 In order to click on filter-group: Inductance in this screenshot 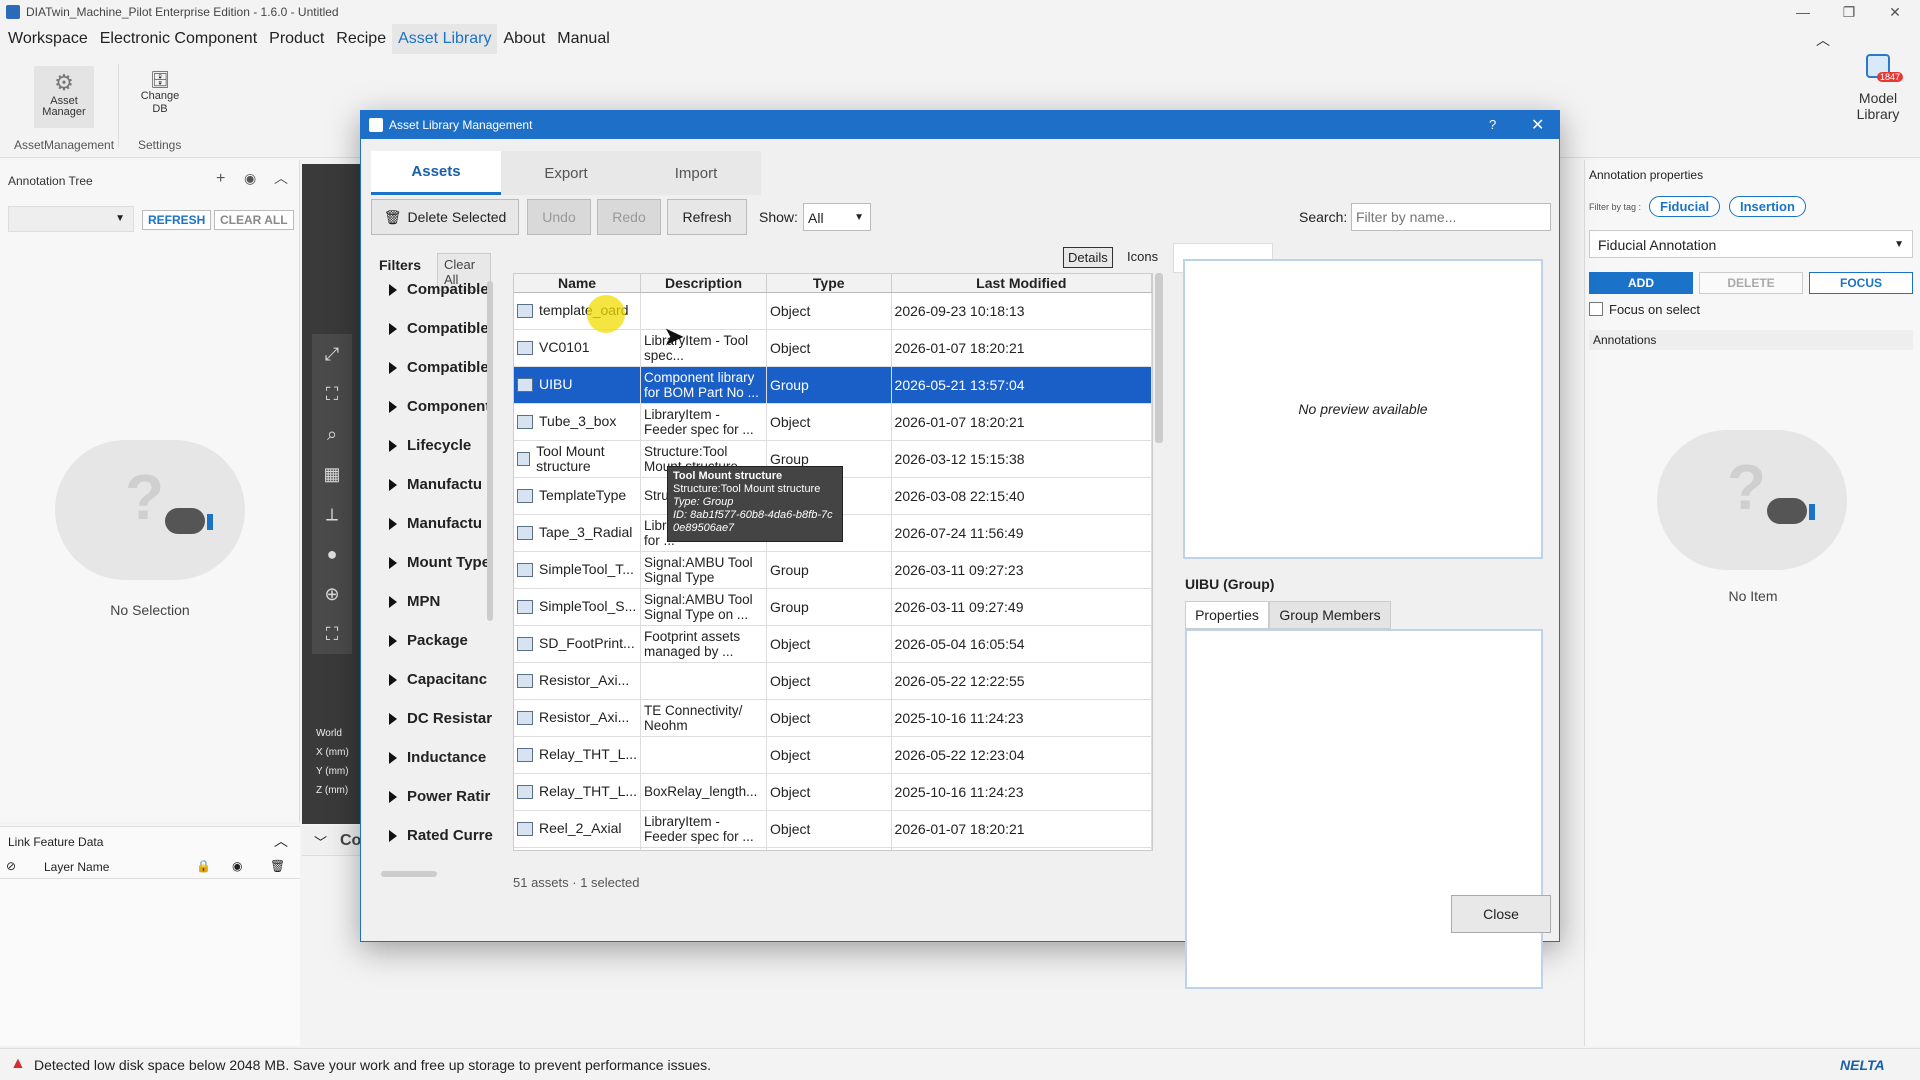, I will do `click(437, 757)`.